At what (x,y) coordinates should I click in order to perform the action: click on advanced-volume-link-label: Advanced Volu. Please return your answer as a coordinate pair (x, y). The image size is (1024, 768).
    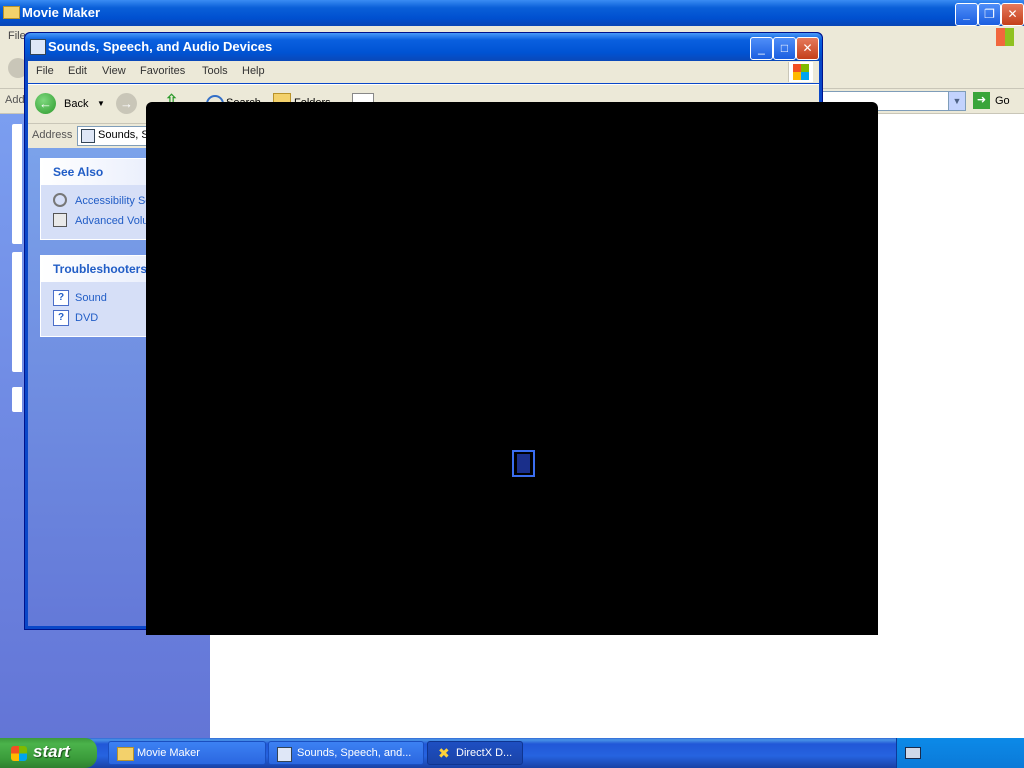
    Looking at the image, I should click on (112, 221).